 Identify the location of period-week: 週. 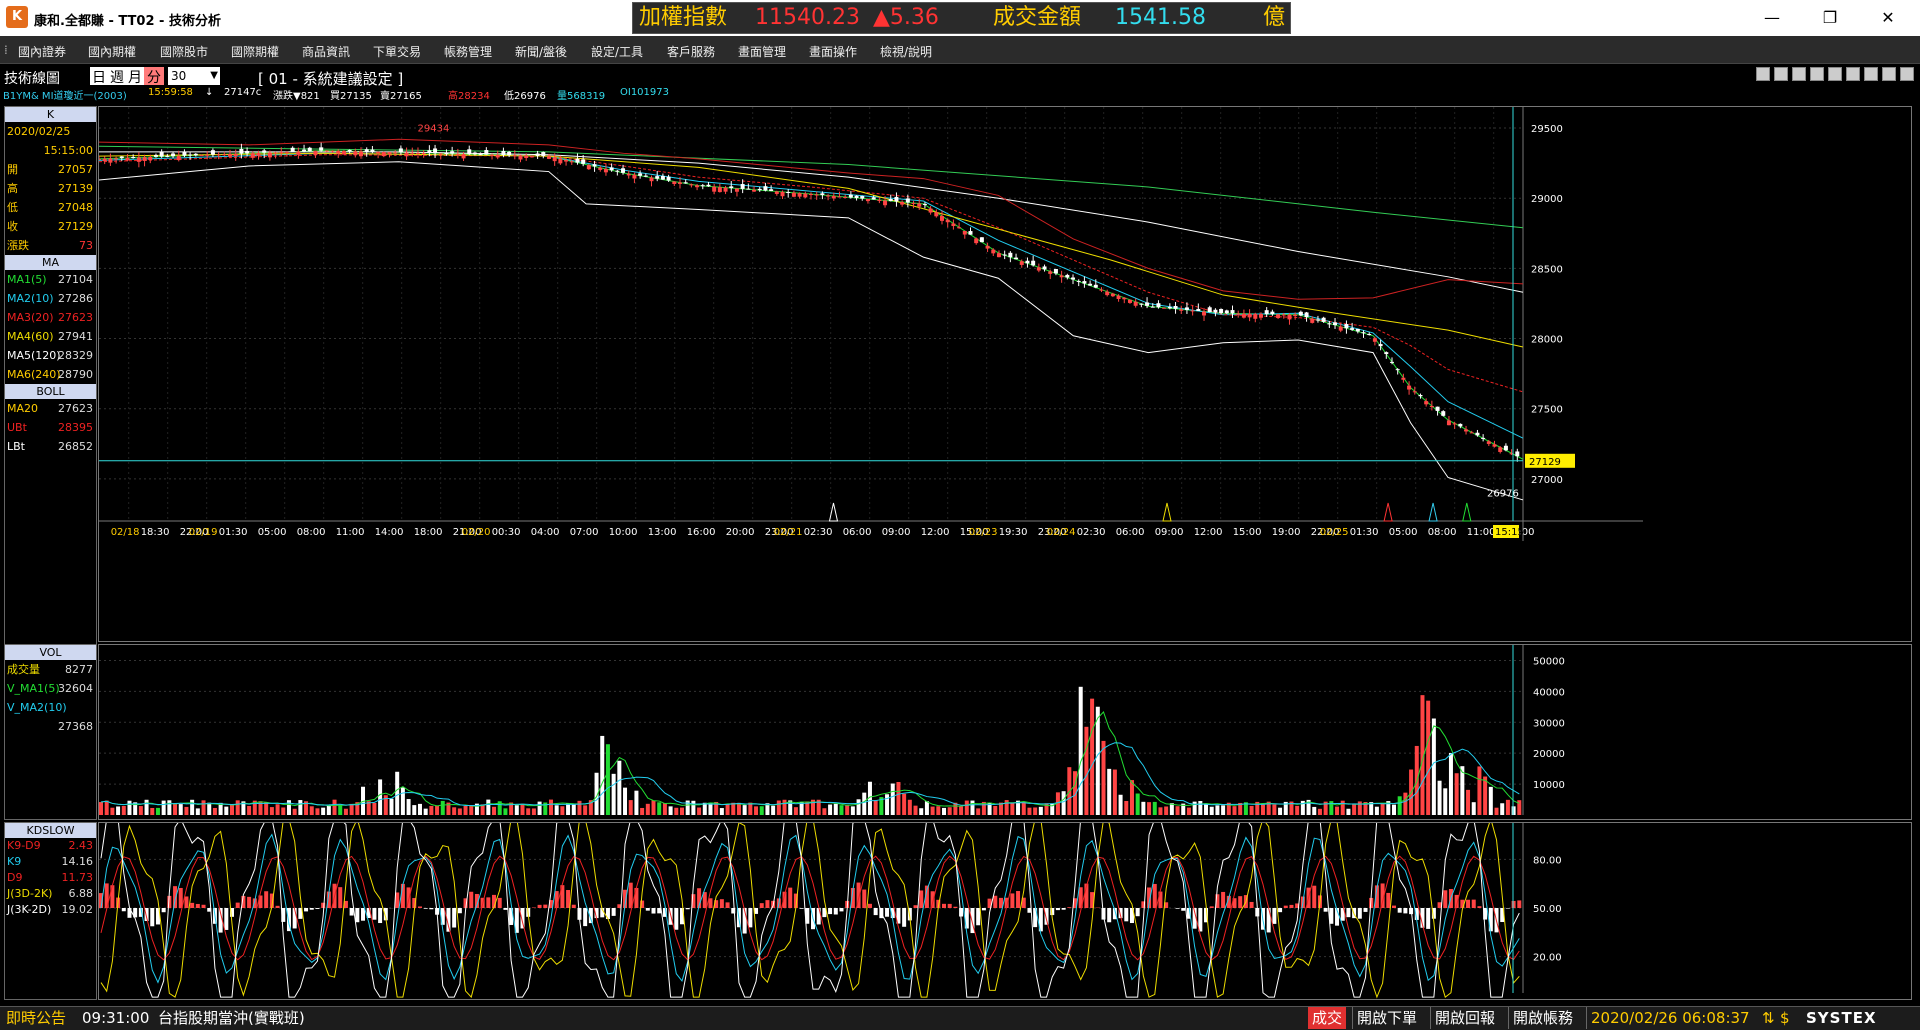
(117, 76).